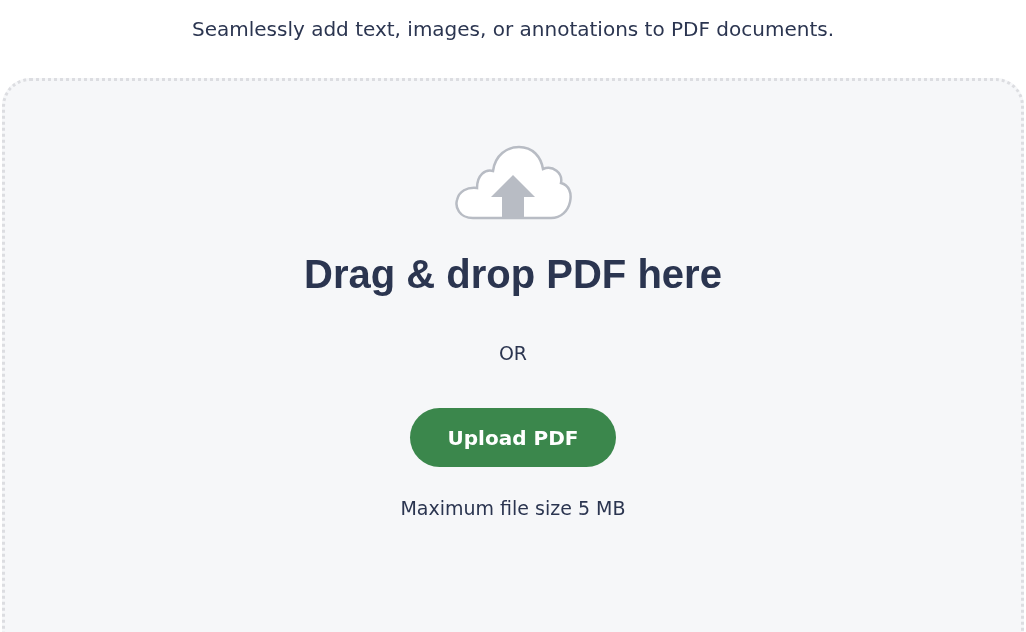  What do you see at coordinates (513, 274) in the screenshot?
I see `drop-heading: Drag & drop PDF here` at bounding box center [513, 274].